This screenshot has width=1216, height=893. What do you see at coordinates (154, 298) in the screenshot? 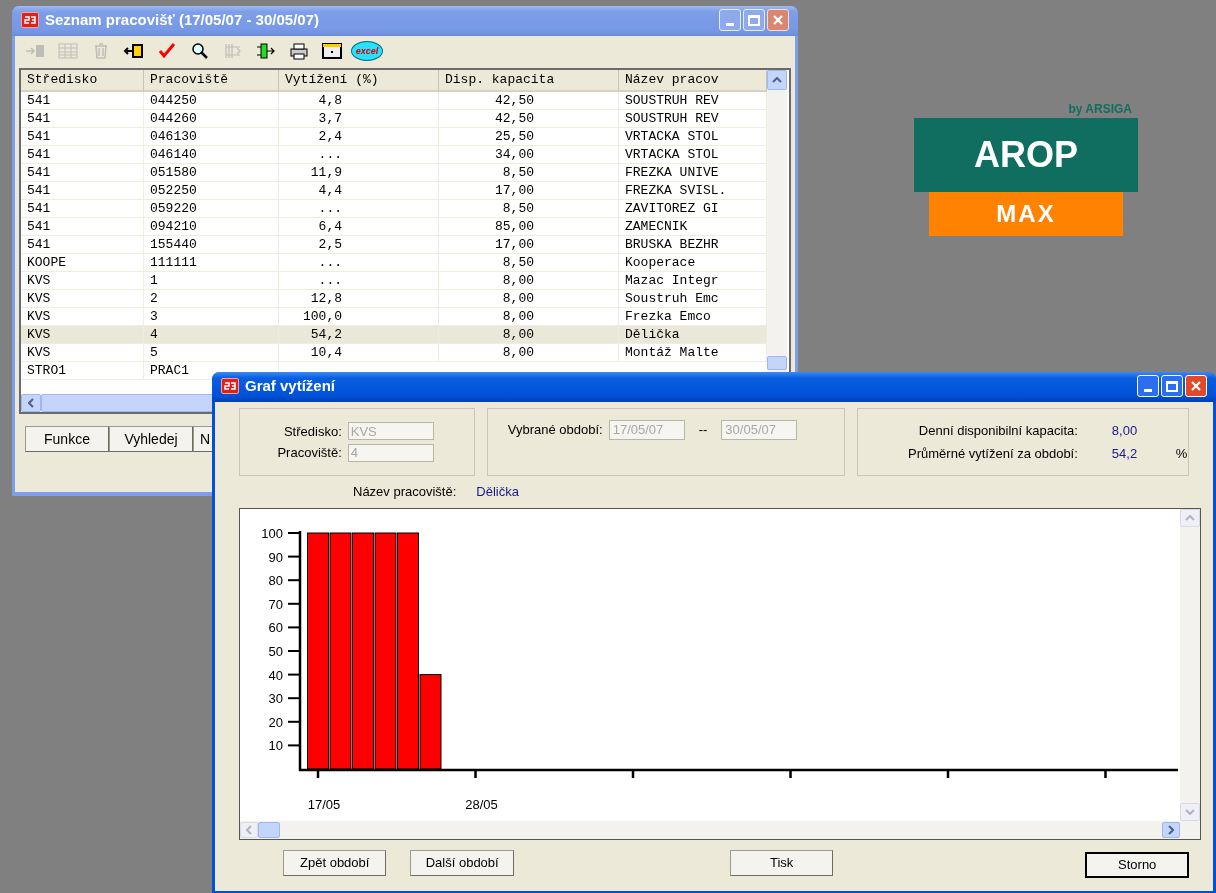
I see `table-cell: 2` at bounding box center [154, 298].